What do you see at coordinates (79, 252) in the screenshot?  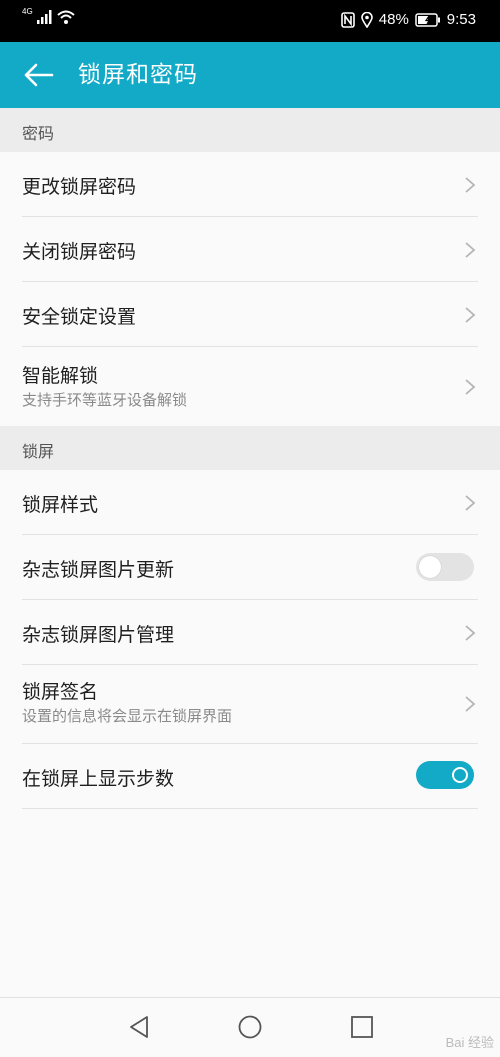 I see `item-title: 关闭锁屏密码` at bounding box center [79, 252].